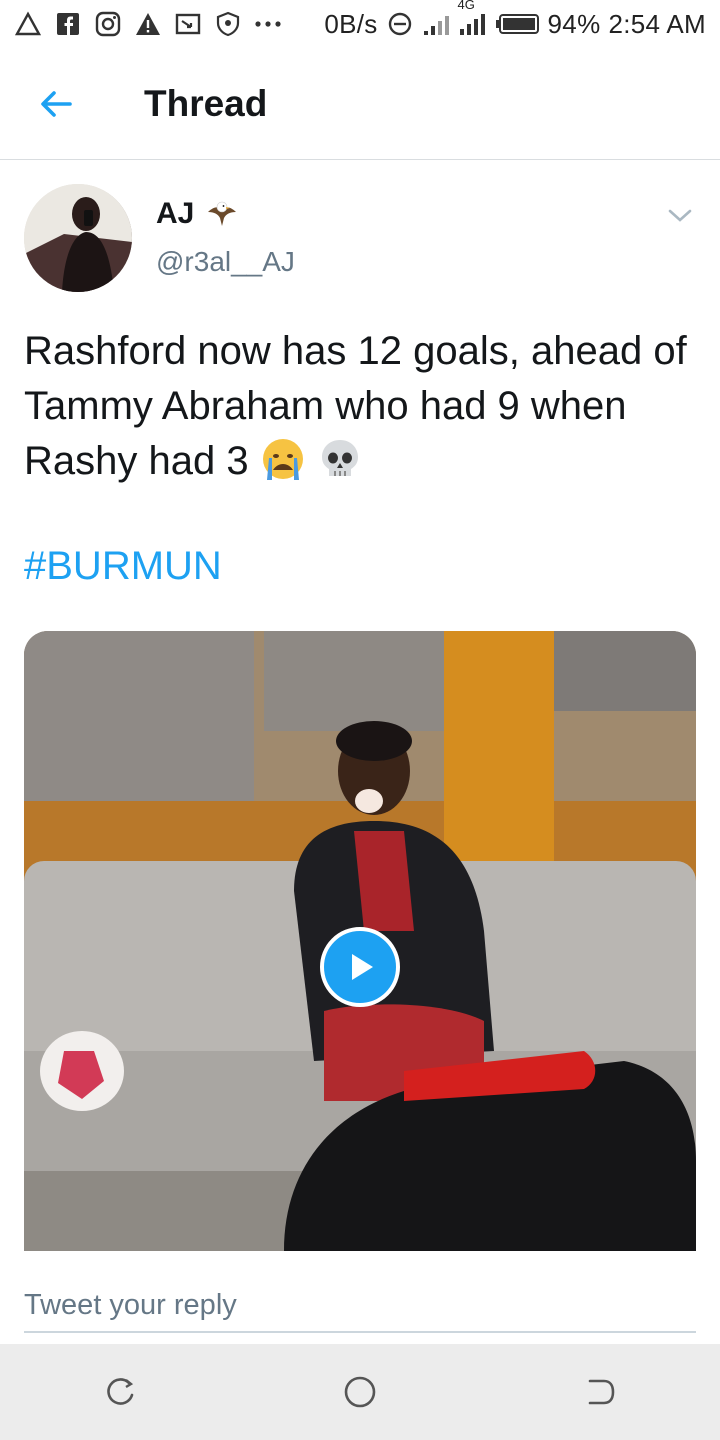 The width and height of the screenshot is (720, 1440). I want to click on avatar-image, so click(78, 238).